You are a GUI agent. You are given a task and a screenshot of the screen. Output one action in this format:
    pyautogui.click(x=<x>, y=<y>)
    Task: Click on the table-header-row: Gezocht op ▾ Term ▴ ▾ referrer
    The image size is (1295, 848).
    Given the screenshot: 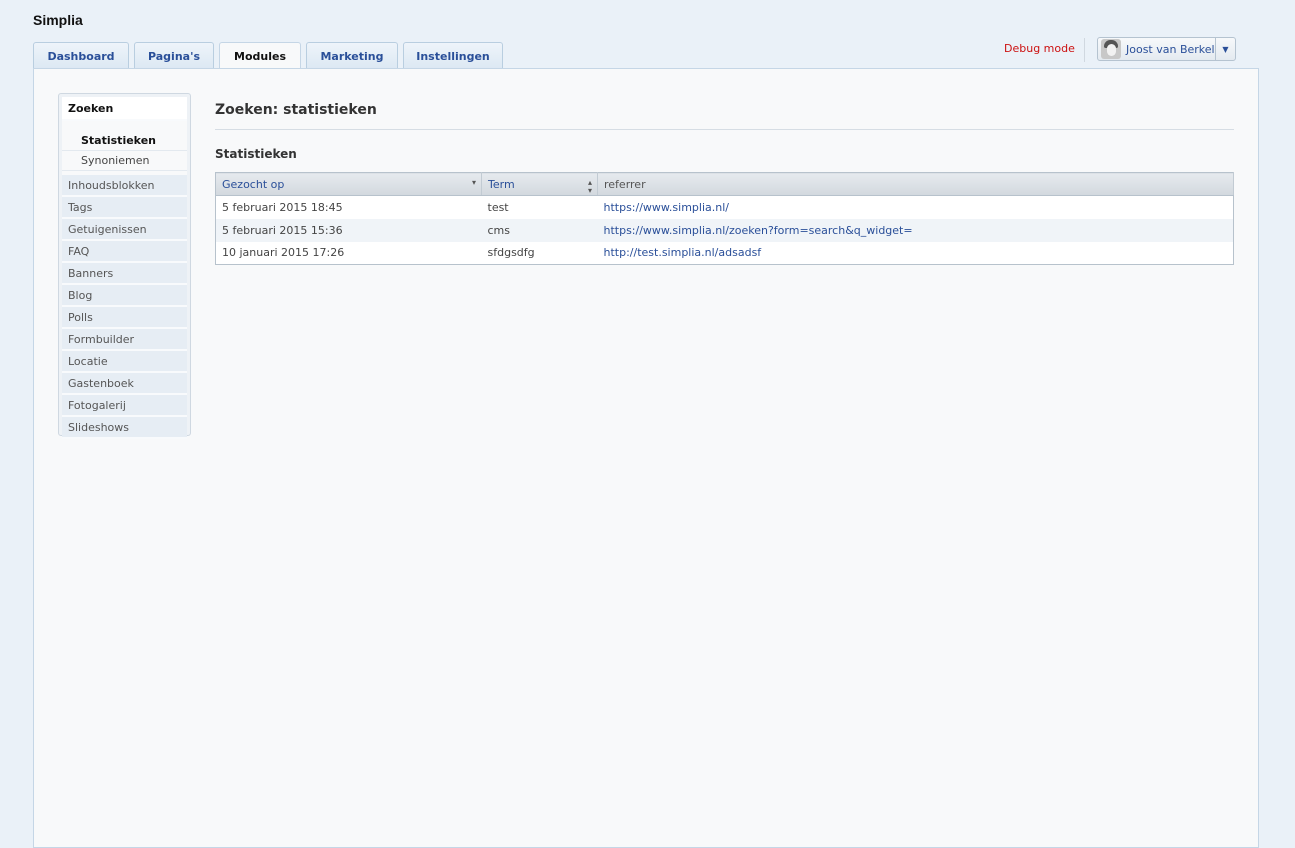 What is the action you would take?
    pyautogui.click(x=724, y=184)
    